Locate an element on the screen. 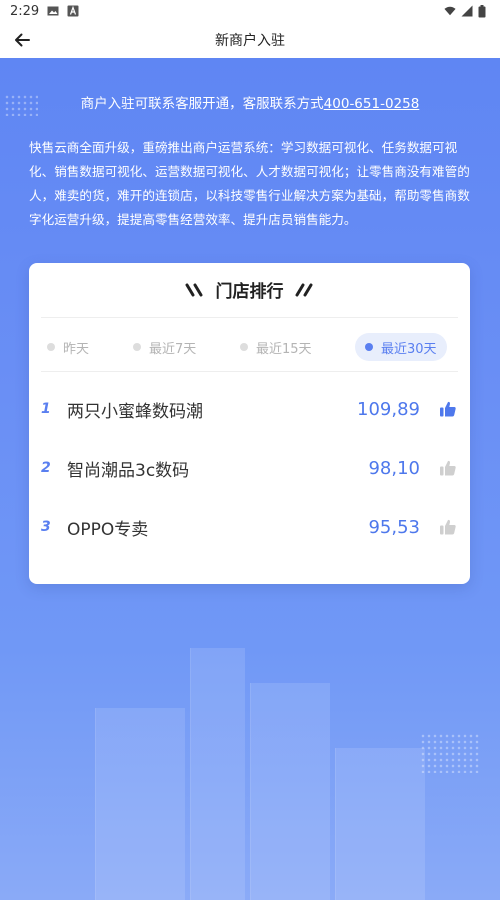  tab-last-30-days: 最近30天 is located at coordinates (401, 347).